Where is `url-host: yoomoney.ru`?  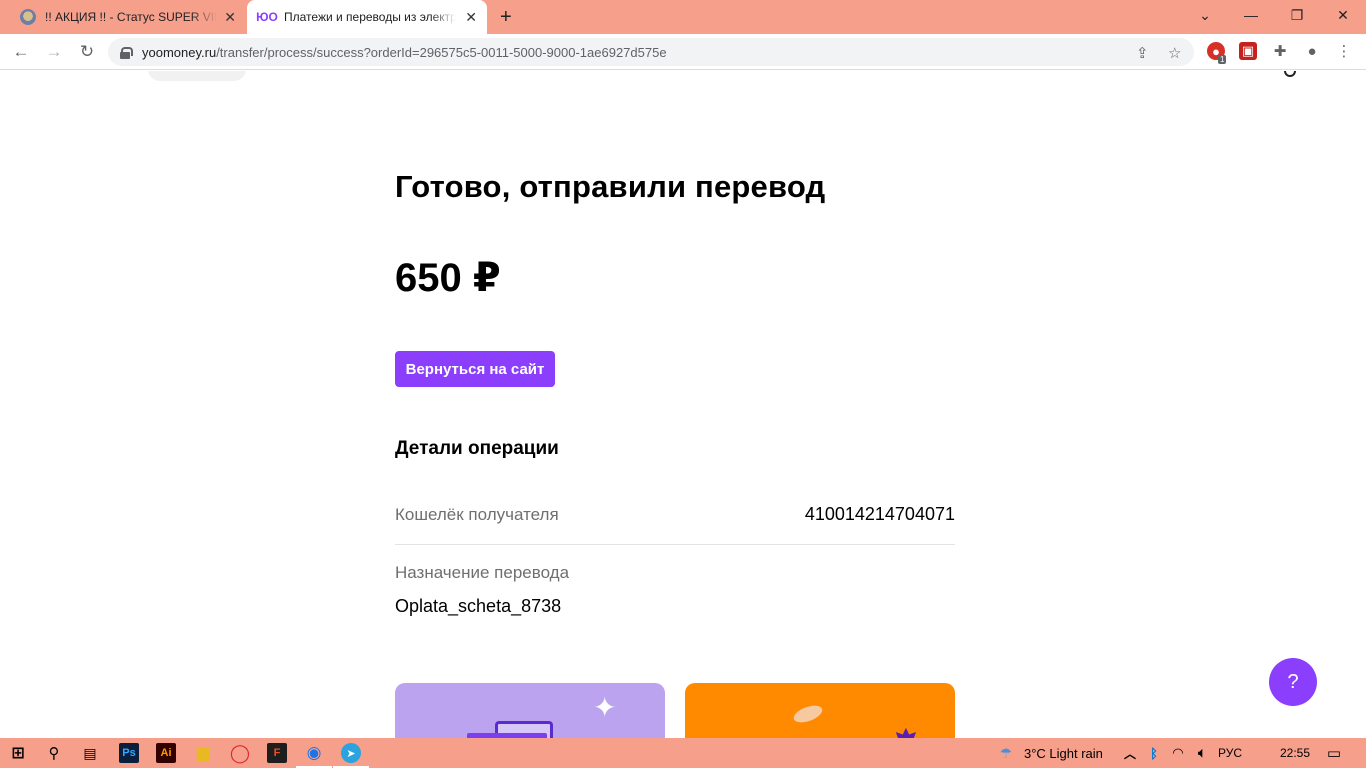 url-host: yoomoney.ru is located at coordinates (179, 52).